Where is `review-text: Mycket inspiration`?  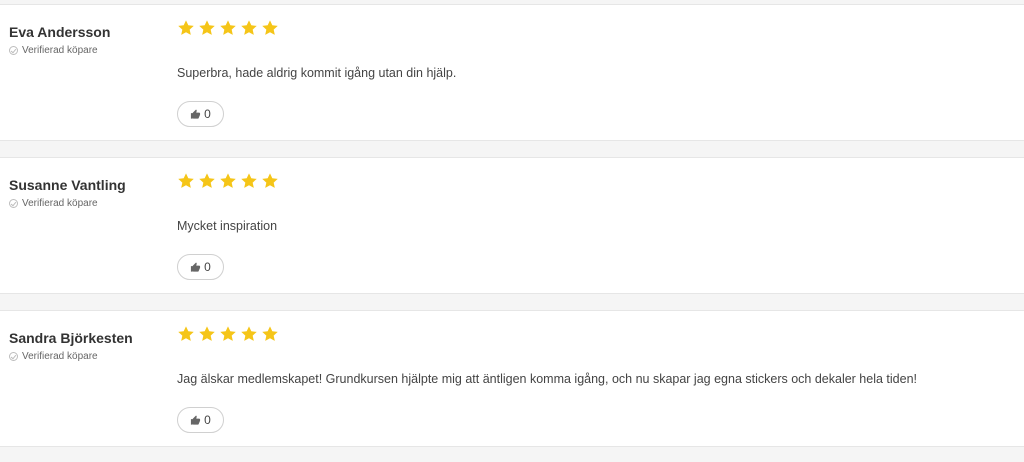
review-text: Mycket inspiration is located at coordinates (227, 226).